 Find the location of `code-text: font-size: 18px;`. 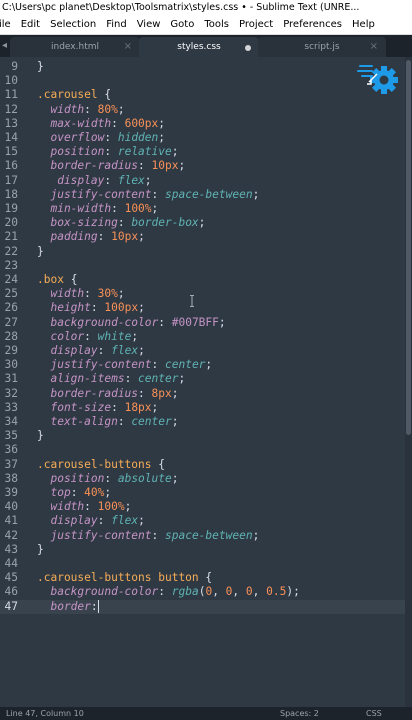

code-text: font-size: 18px; is located at coordinates (97, 408).